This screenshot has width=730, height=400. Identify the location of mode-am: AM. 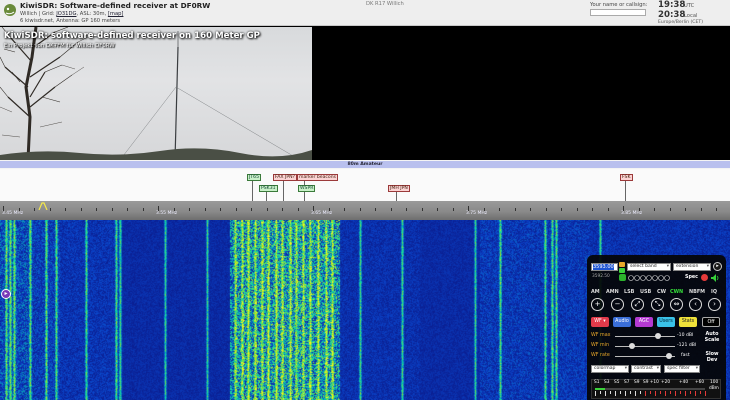
(595, 292).